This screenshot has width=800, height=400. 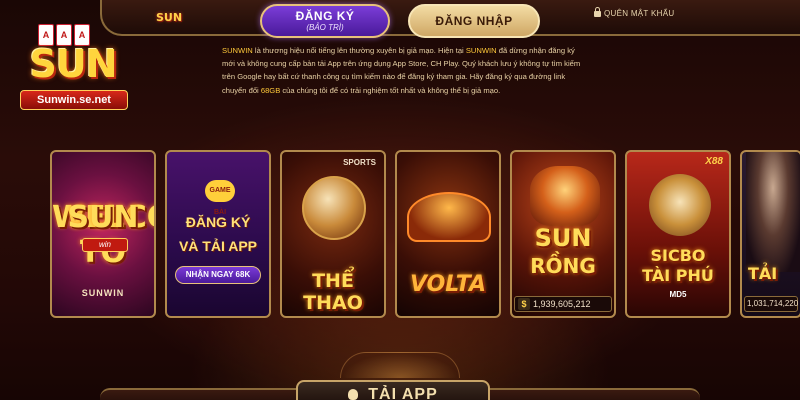 What do you see at coordinates (773, 212) in the screenshot?
I see `dealer-image` at bounding box center [773, 212].